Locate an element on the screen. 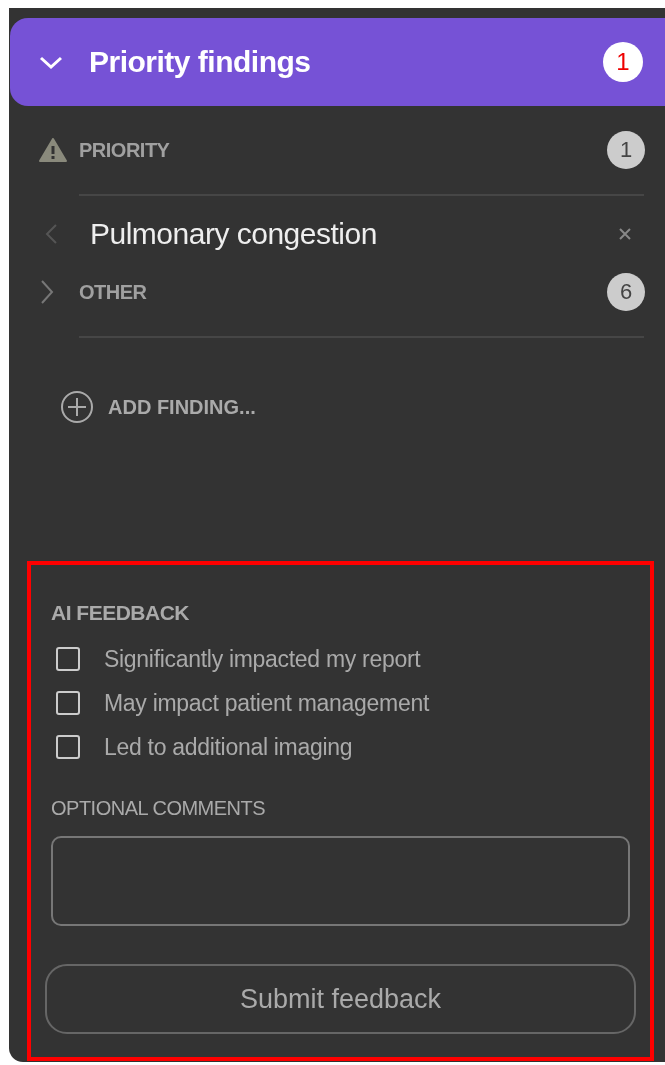  option-label: Led to additional imaging is located at coordinates (228, 747).